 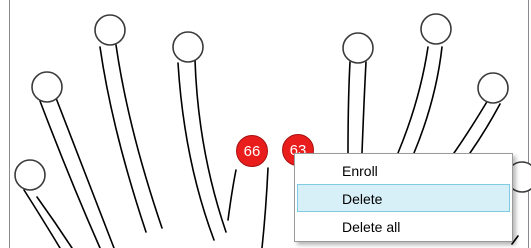 What do you see at coordinates (202, 150) in the screenshot?
I see `left-index-finger-outline` at bounding box center [202, 150].